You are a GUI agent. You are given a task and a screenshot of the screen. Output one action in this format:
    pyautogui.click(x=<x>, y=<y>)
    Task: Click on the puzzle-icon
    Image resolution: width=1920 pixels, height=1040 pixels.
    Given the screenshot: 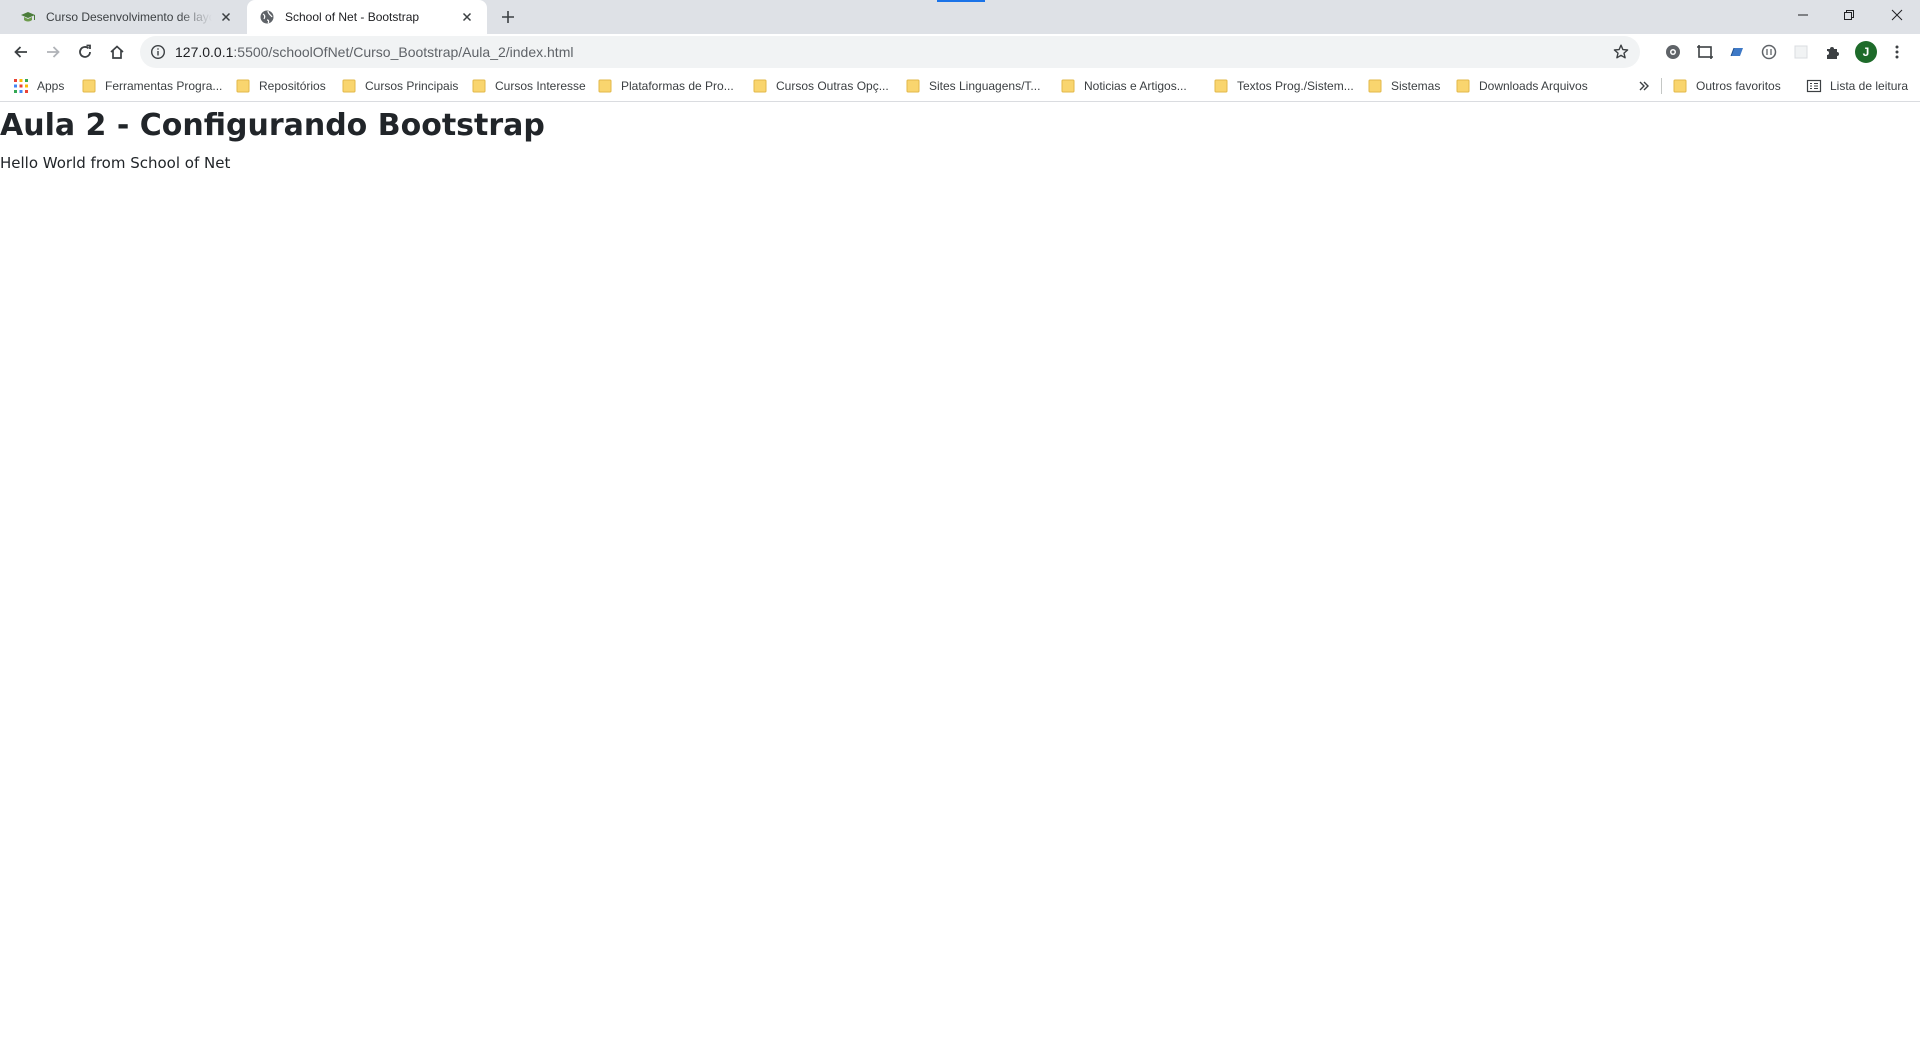 What is the action you would take?
    pyautogui.click(x=1833, y=52)
    